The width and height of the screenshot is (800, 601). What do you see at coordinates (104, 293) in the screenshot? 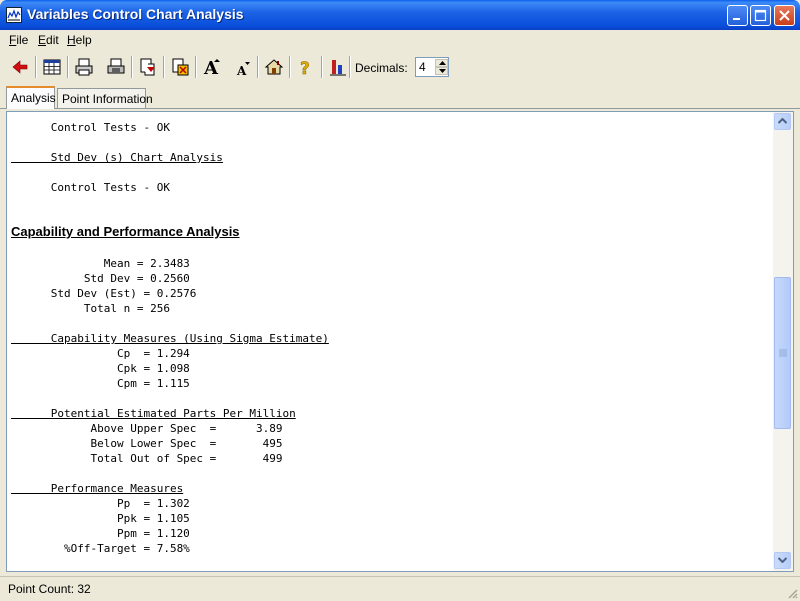
I see `std-dev-est-line: Std Dev (Est) = 0.2576` at bounding box center [104, 293].